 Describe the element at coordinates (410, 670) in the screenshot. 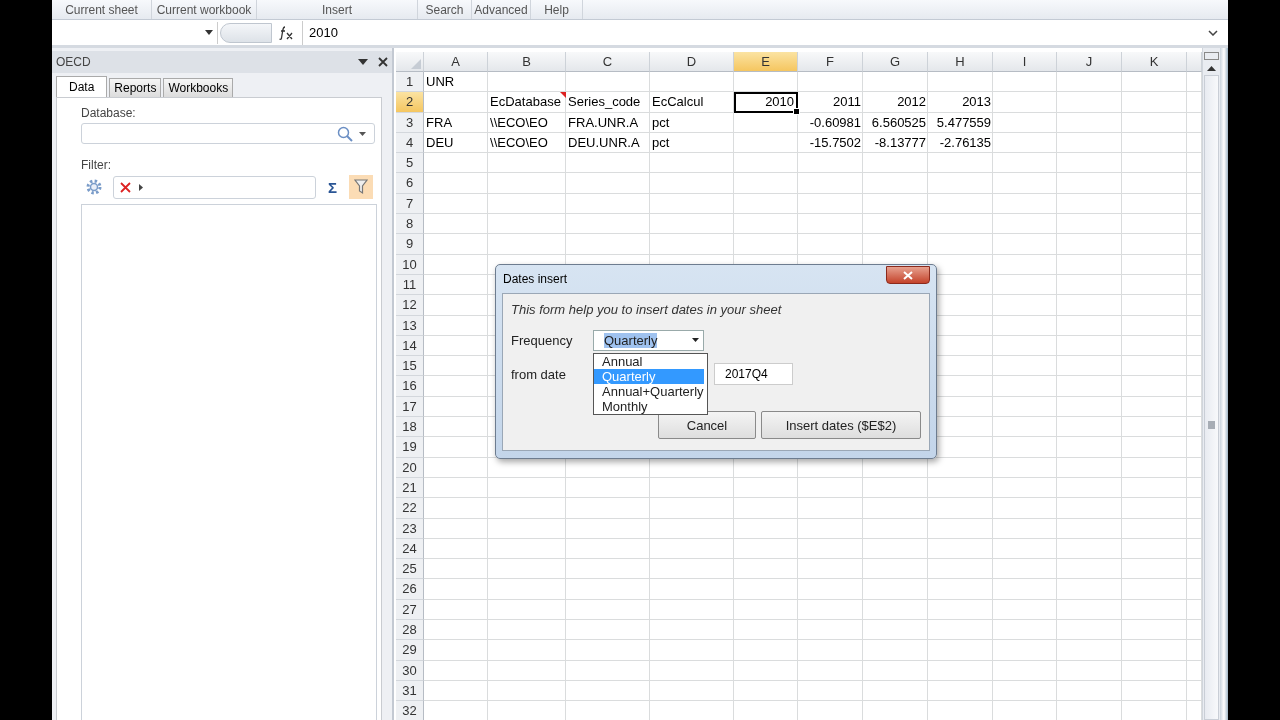

I see `row-header: 30` at that location.